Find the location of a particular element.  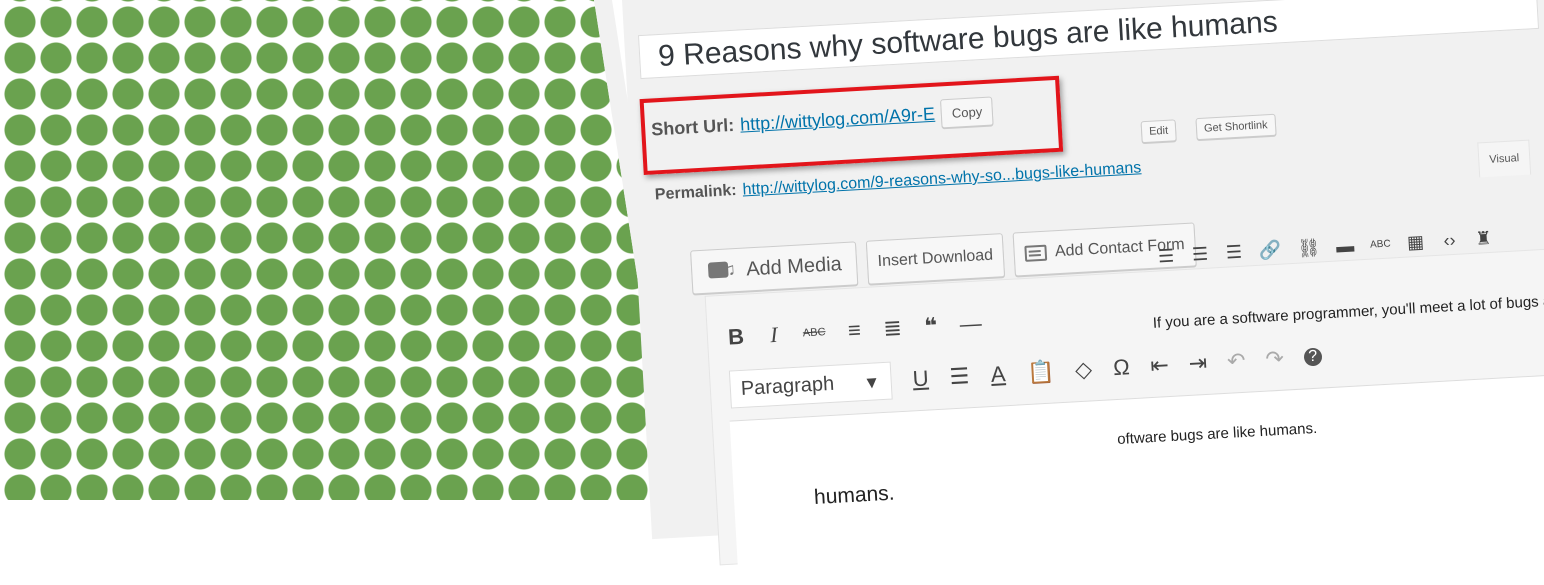

permalink-edit-button: Edit is located at coordinates (1158, 131).